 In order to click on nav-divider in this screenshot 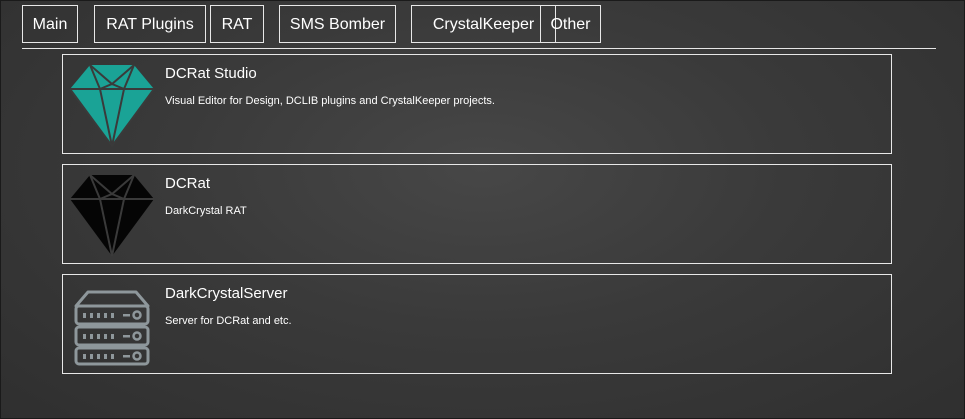, I will do `click(479, 48)`.